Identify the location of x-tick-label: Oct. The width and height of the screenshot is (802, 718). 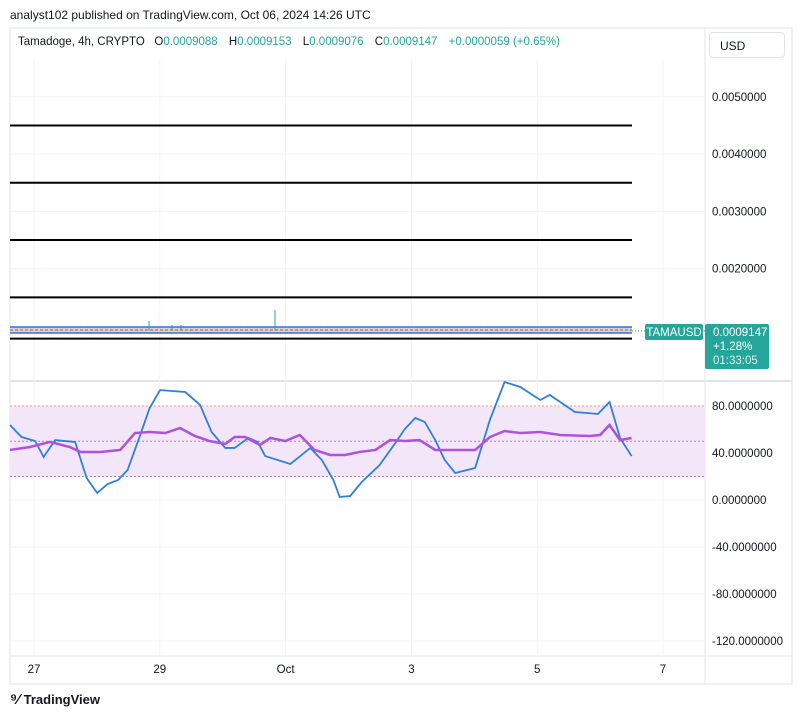
(286, 670).